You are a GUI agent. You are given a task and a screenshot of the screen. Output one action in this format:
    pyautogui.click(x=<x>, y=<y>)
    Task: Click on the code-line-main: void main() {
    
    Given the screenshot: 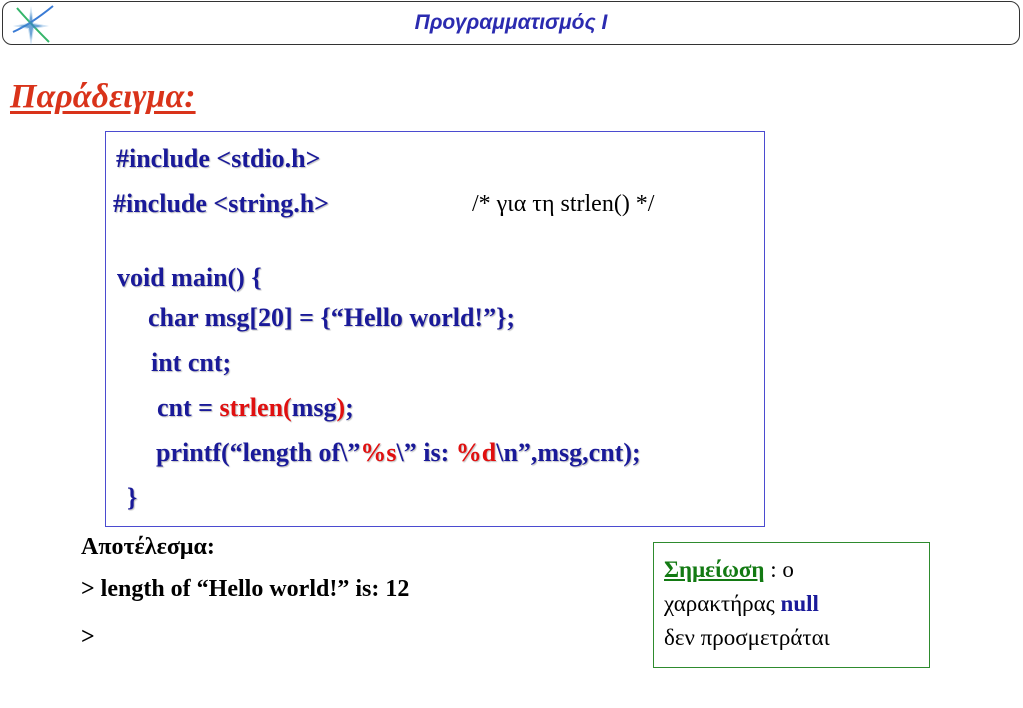 What is the action you would take?
    pyautogui.click(x=189, y=277)
    